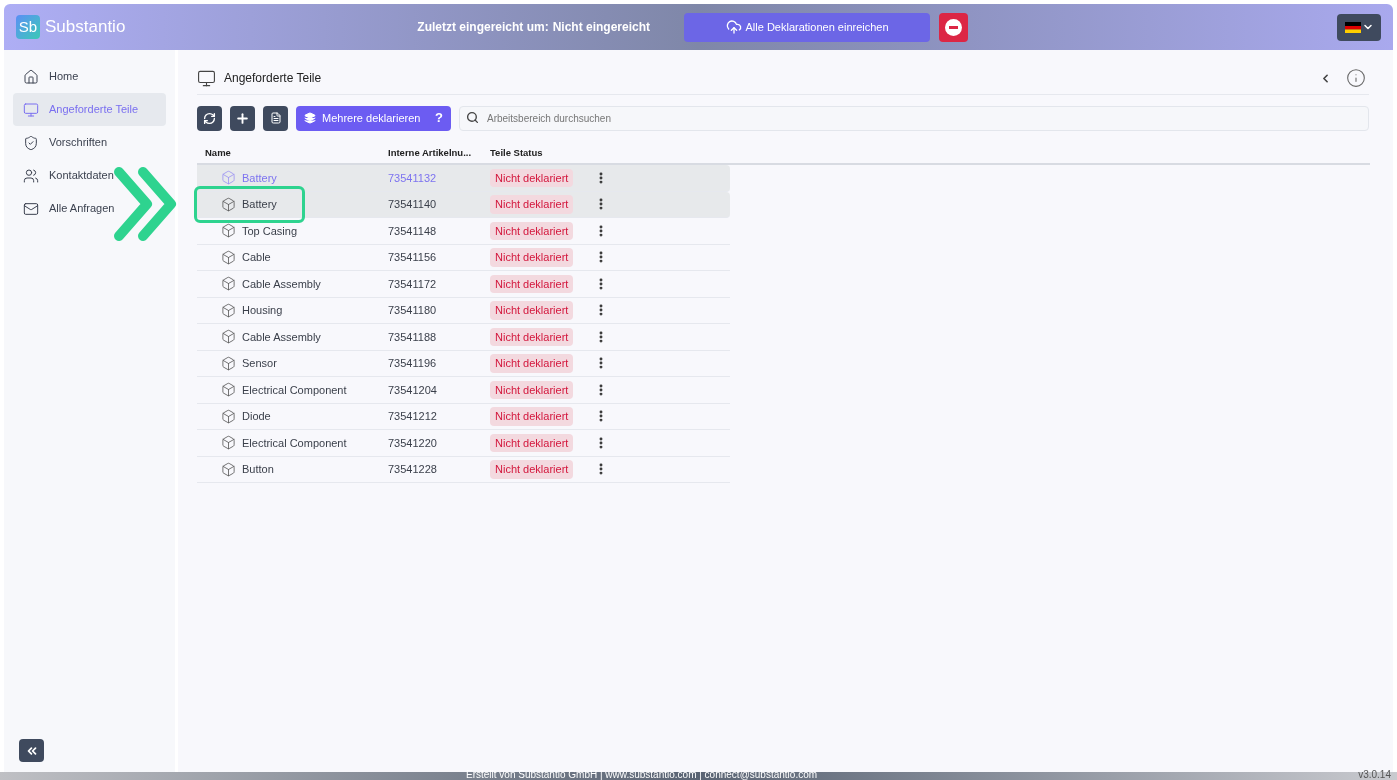  What do you see at coordinates (463, 231) in the screenshot?
I see `table-row: Top Casing 73541148 Nicht deklariert` at bounding box center [463, 231].